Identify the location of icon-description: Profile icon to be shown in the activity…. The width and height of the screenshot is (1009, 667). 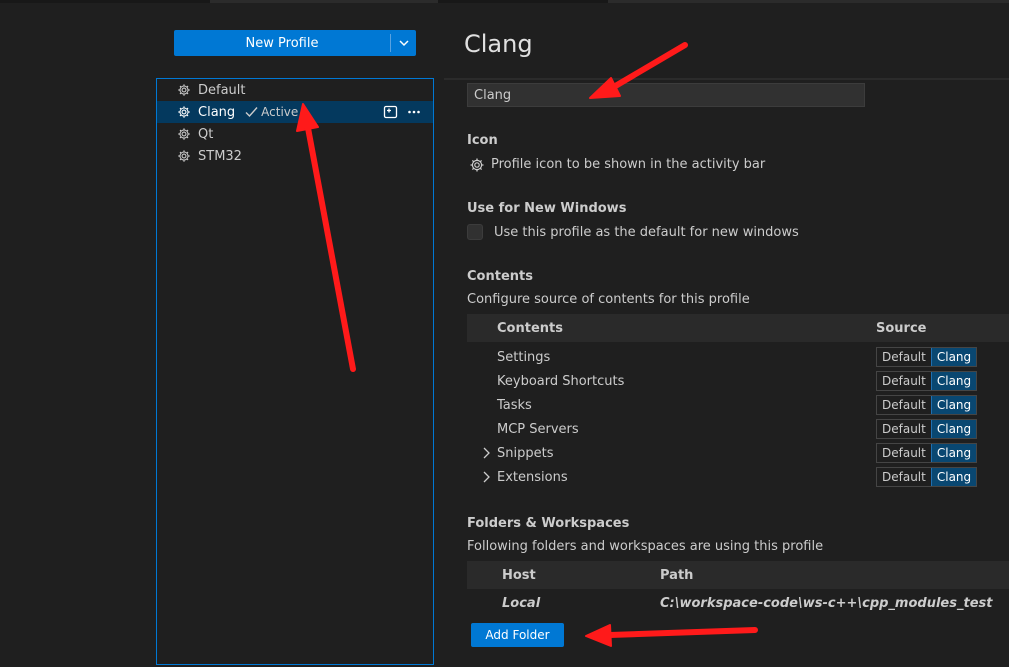
(628, 164).